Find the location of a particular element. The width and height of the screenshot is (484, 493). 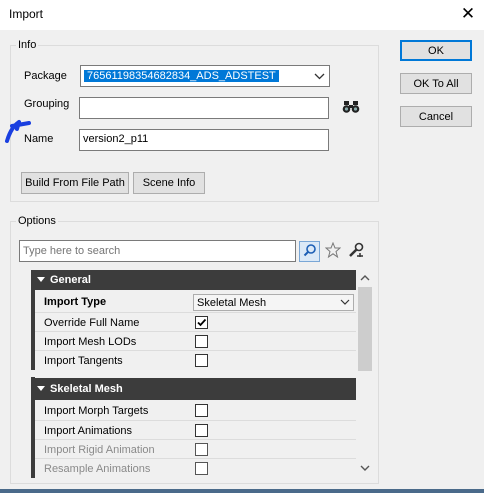

import-type-dropdown: Skeletal Mesh is located at coordinates (273, 302).